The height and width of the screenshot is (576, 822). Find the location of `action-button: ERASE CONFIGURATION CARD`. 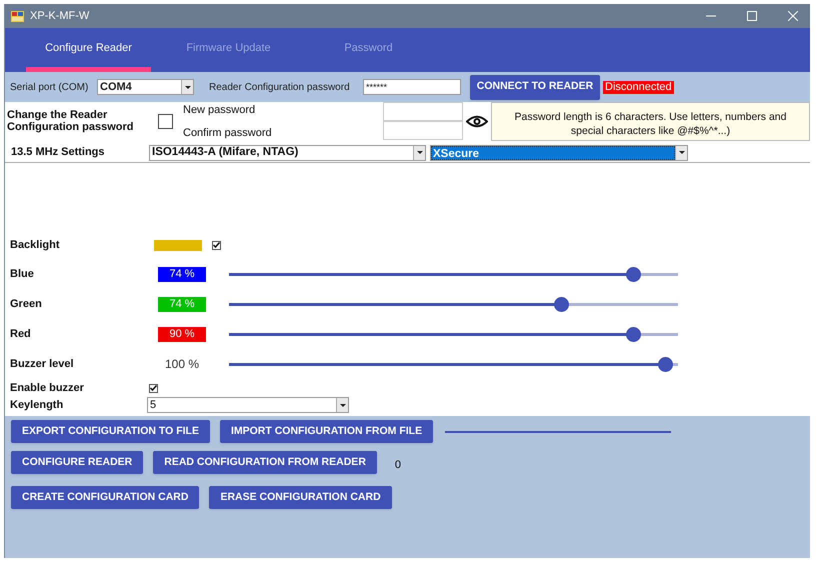

action-button: ERASE CONFIGURATION CARD is located at coordinates (300, 497).